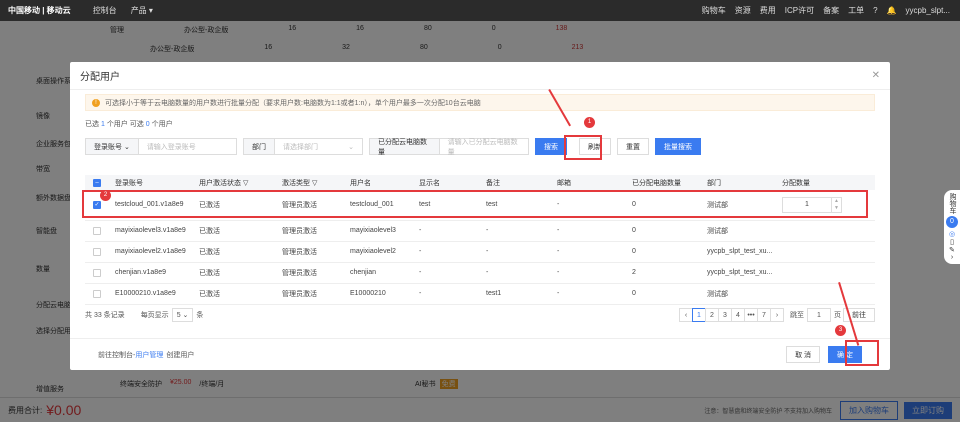  I want to click on select-all-checkbox: –, so click(97, 182).